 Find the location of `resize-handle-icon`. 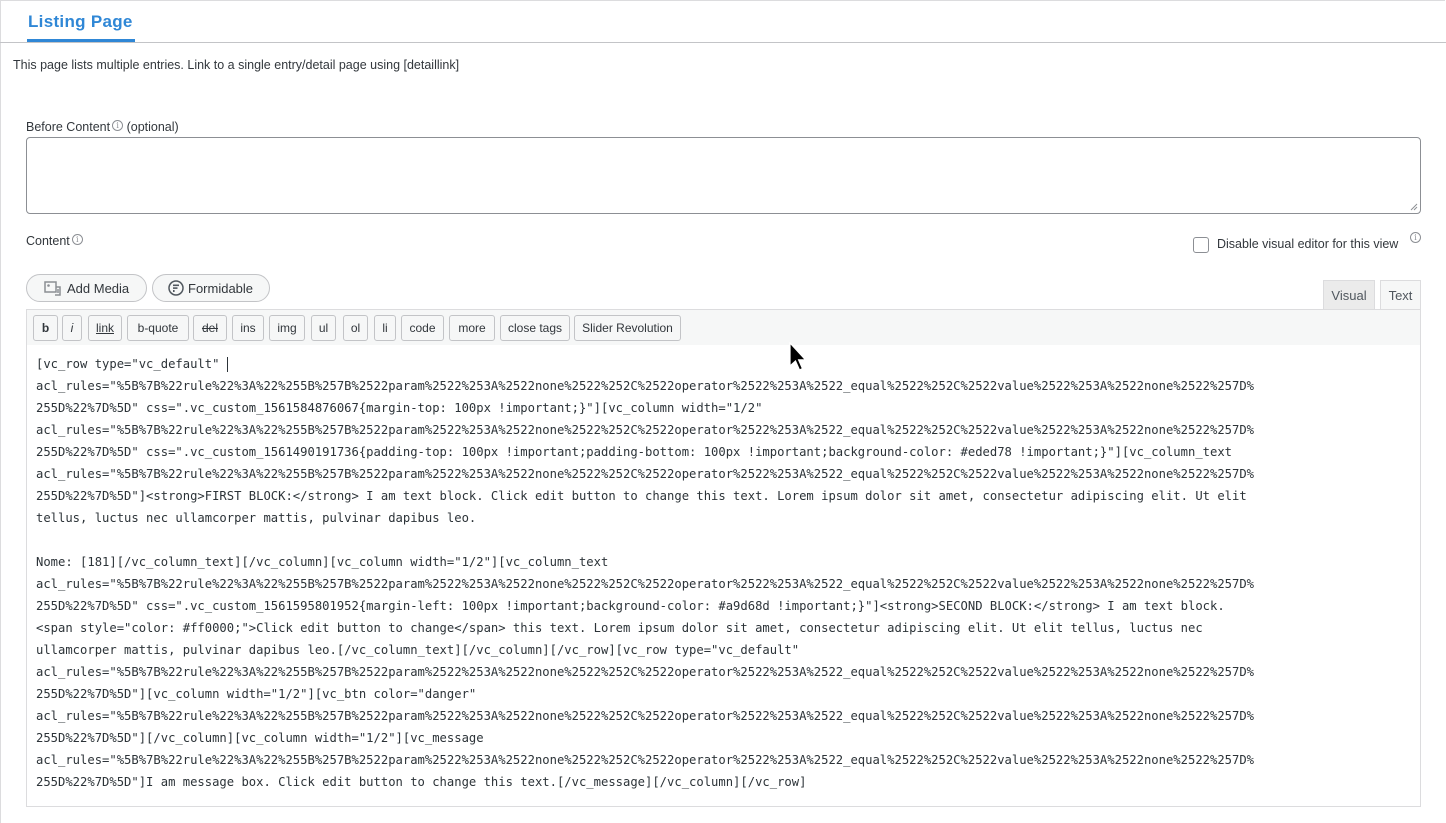

resize-handle-icon is located at coordinates (1414, 207).